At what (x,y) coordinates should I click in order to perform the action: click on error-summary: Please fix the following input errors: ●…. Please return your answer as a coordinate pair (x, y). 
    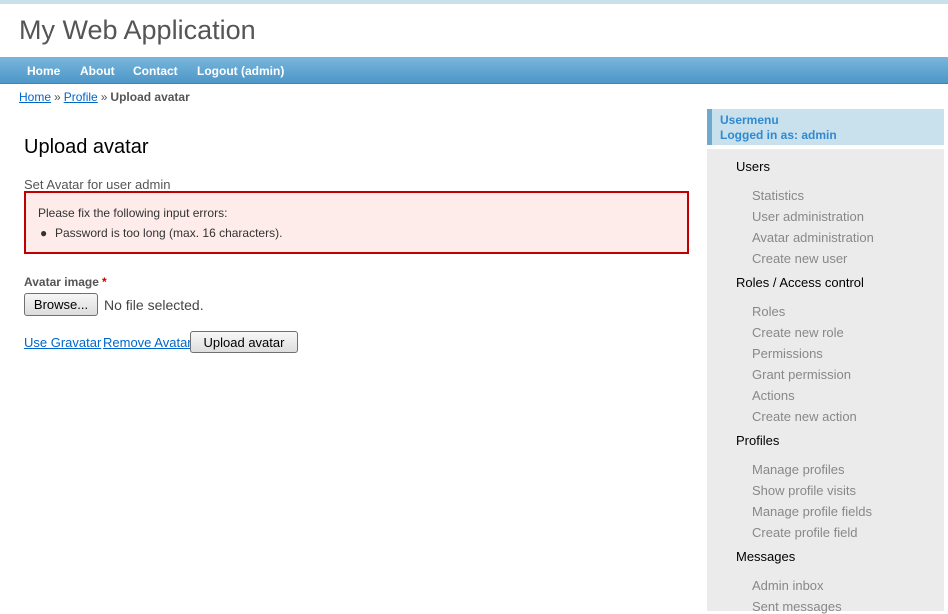
    Looking at the image, I should click on (356, 222).